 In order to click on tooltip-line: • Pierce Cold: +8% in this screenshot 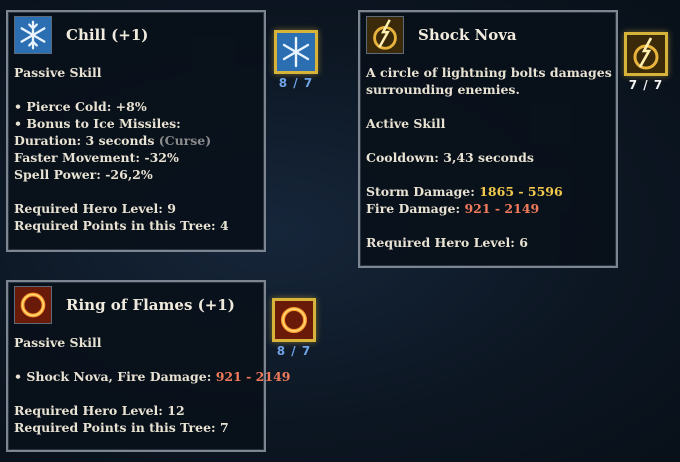, I will do `click(136, 106)`.